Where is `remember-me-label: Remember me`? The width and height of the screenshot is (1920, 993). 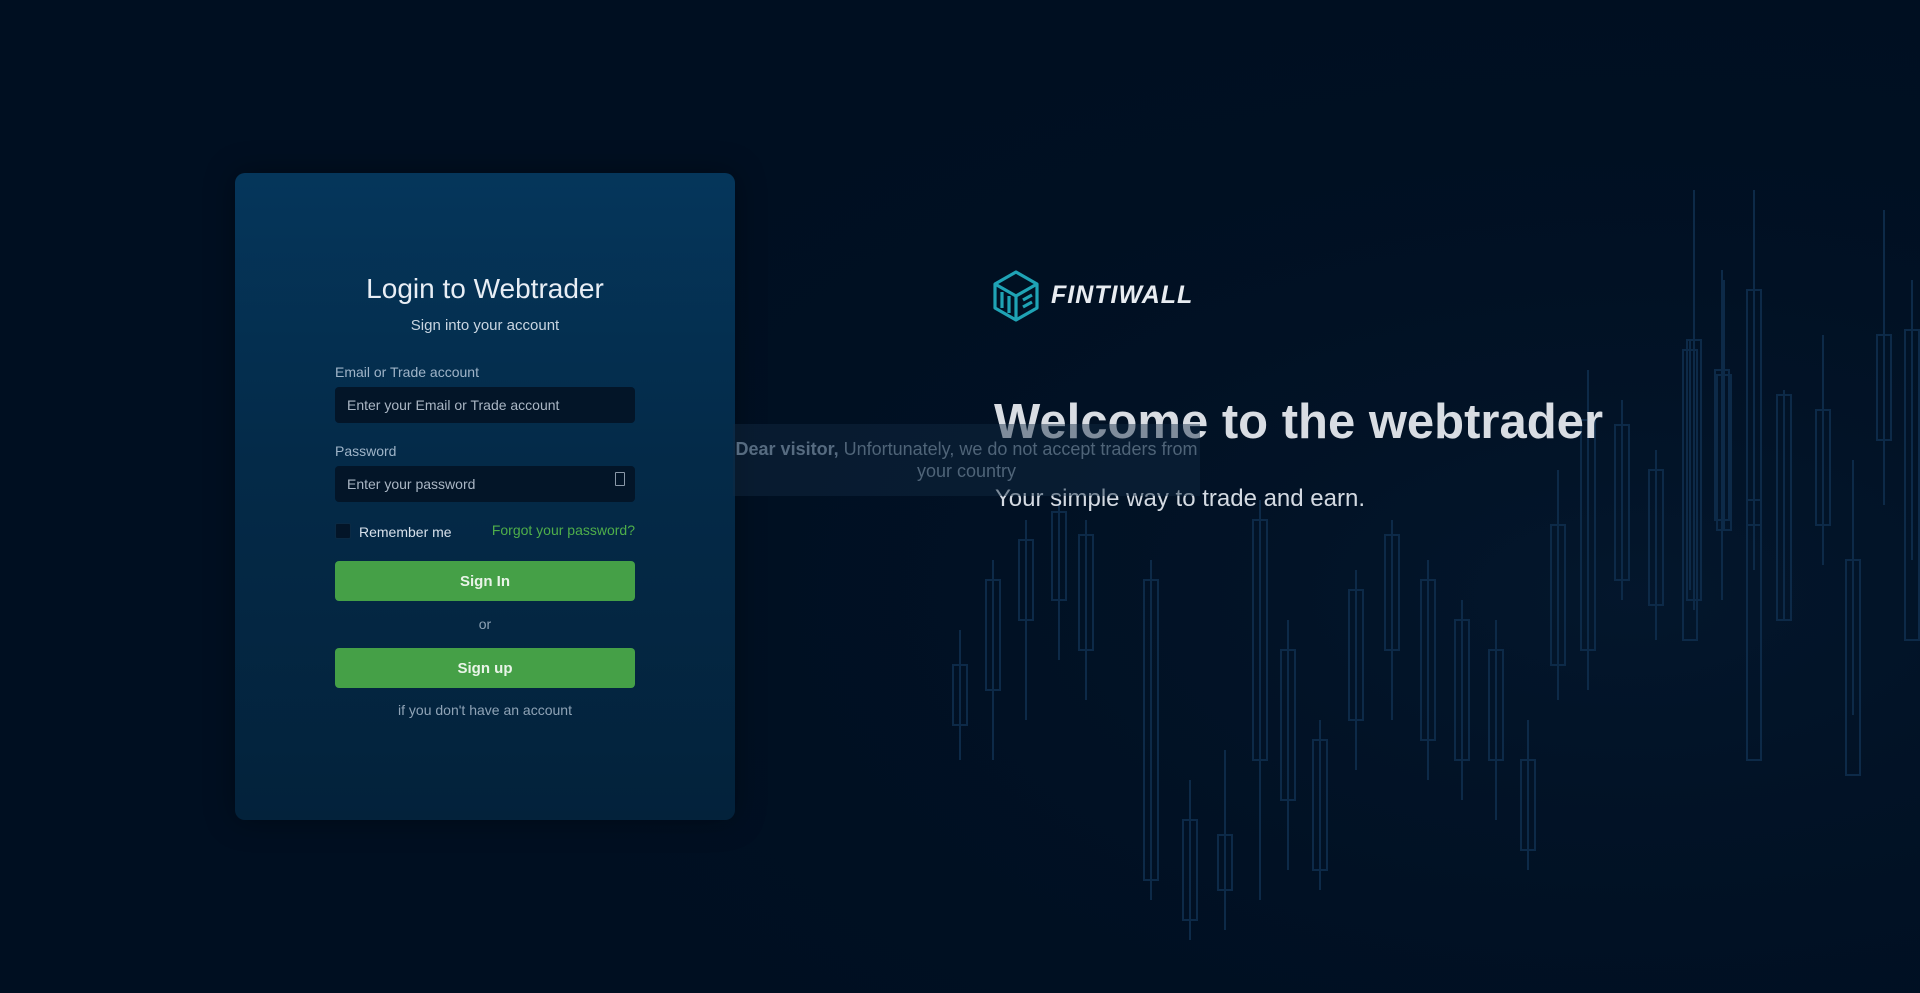
remember-me-label: Remember me is located at coordinates (405, 532).